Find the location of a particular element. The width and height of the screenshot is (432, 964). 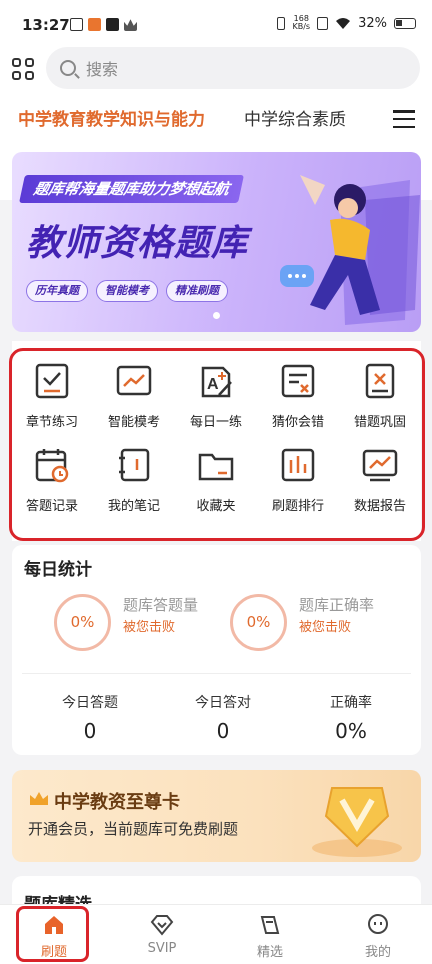

stats-title: 每日统计 is located at coordinates (58, 570).